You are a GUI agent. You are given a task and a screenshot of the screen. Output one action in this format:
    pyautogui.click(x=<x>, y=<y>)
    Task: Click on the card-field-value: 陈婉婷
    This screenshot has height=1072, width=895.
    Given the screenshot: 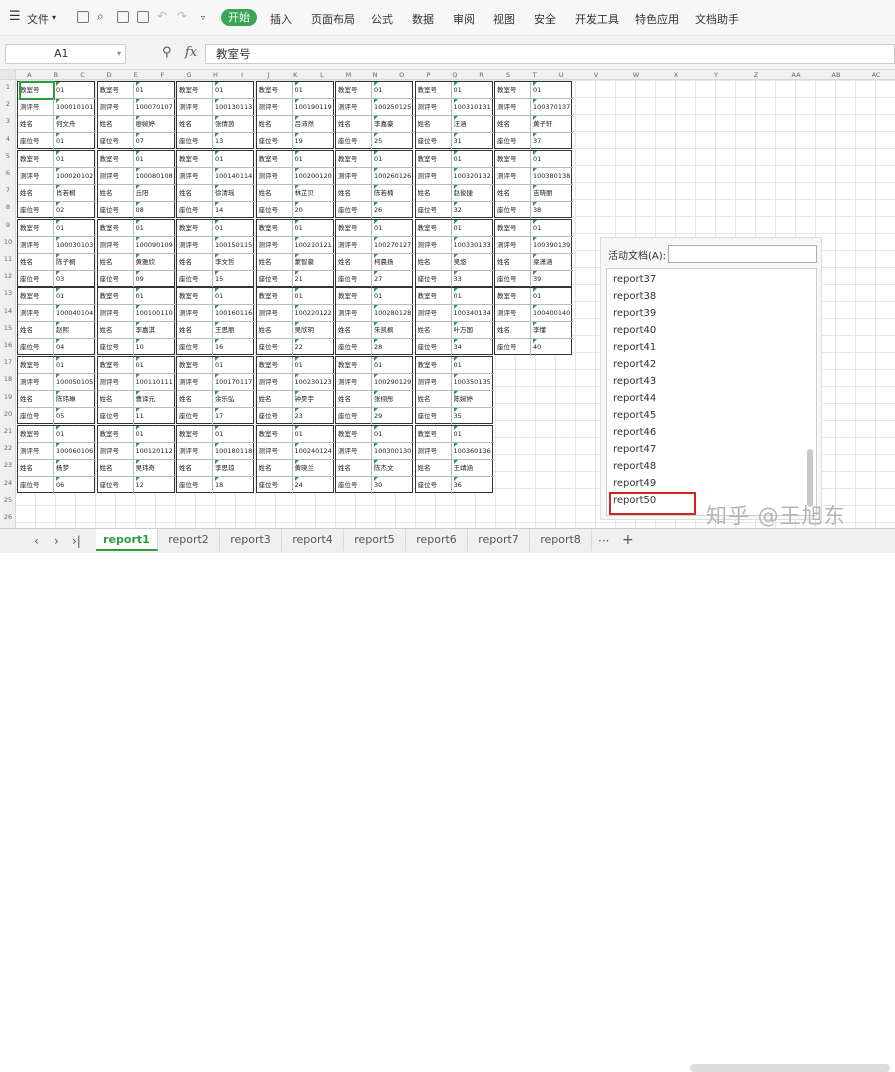 What is the action you would take?
    pyautogui.click(x=473, y=399)
    